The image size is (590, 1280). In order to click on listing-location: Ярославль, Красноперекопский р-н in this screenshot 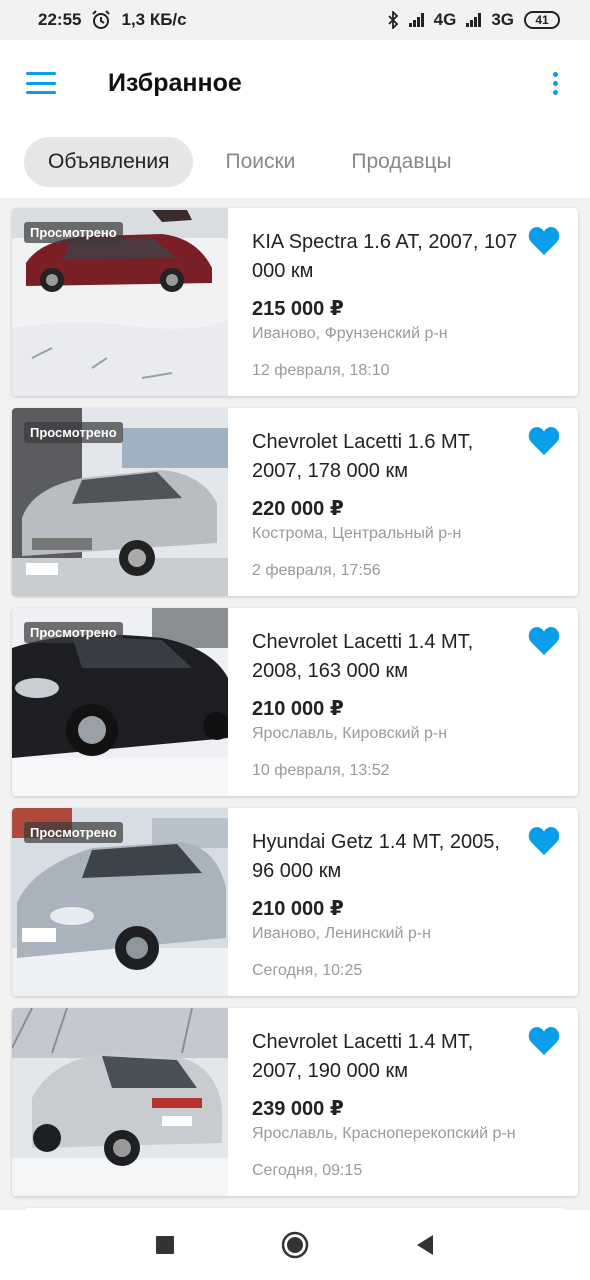, I will do `click(384, 1133)`.